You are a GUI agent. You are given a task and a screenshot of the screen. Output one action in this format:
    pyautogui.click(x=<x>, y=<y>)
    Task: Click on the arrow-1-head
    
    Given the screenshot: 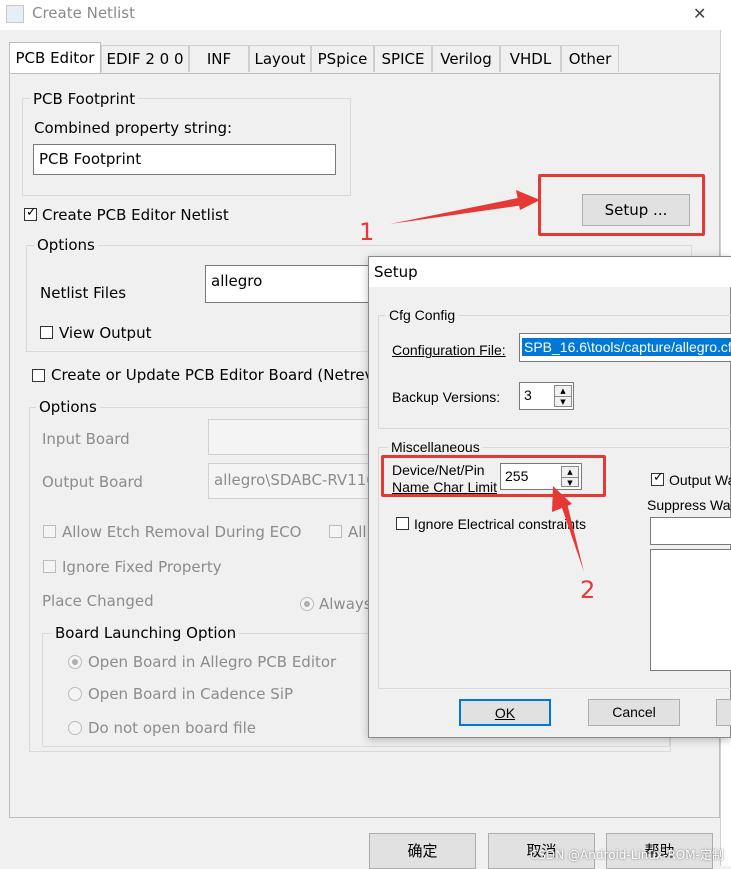 What is the action you would take?
    pyautogui.click(x=528, y=200)
    